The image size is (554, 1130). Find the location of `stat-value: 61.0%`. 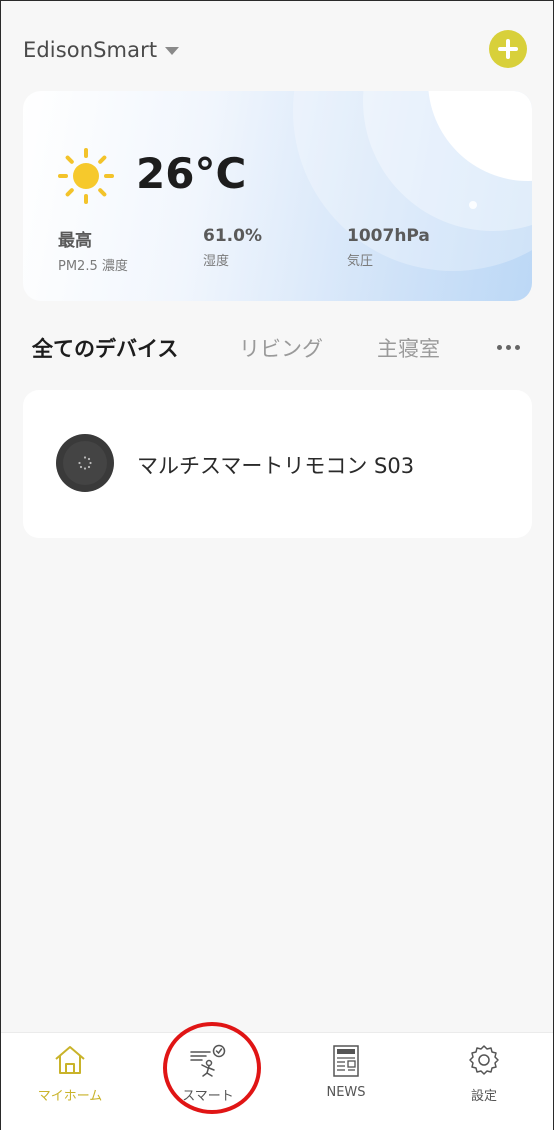

stat-value: 61.0% is located at coordinates (232, 236).